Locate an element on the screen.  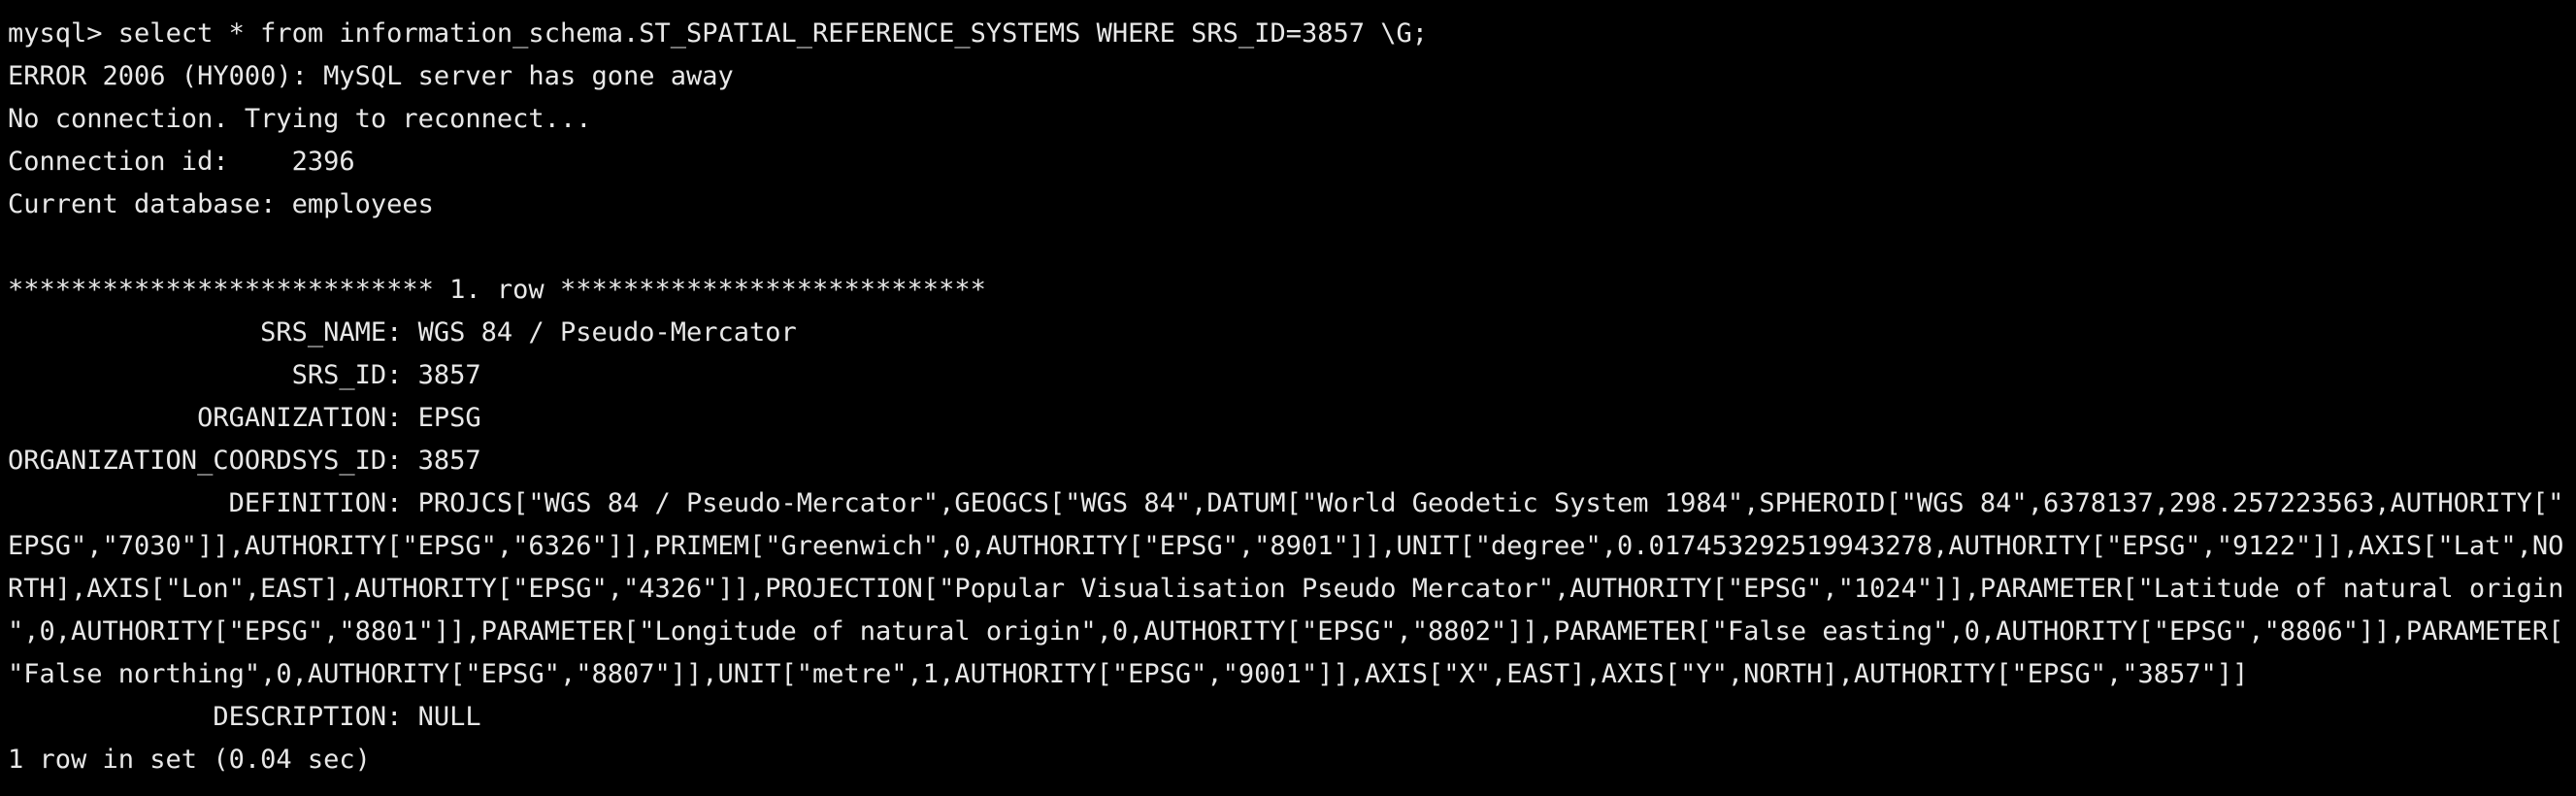
field-organization-coordsys-id: ORGANIZATION_COORDSYS_ID: 3857 is located at coordinates (244, 461).